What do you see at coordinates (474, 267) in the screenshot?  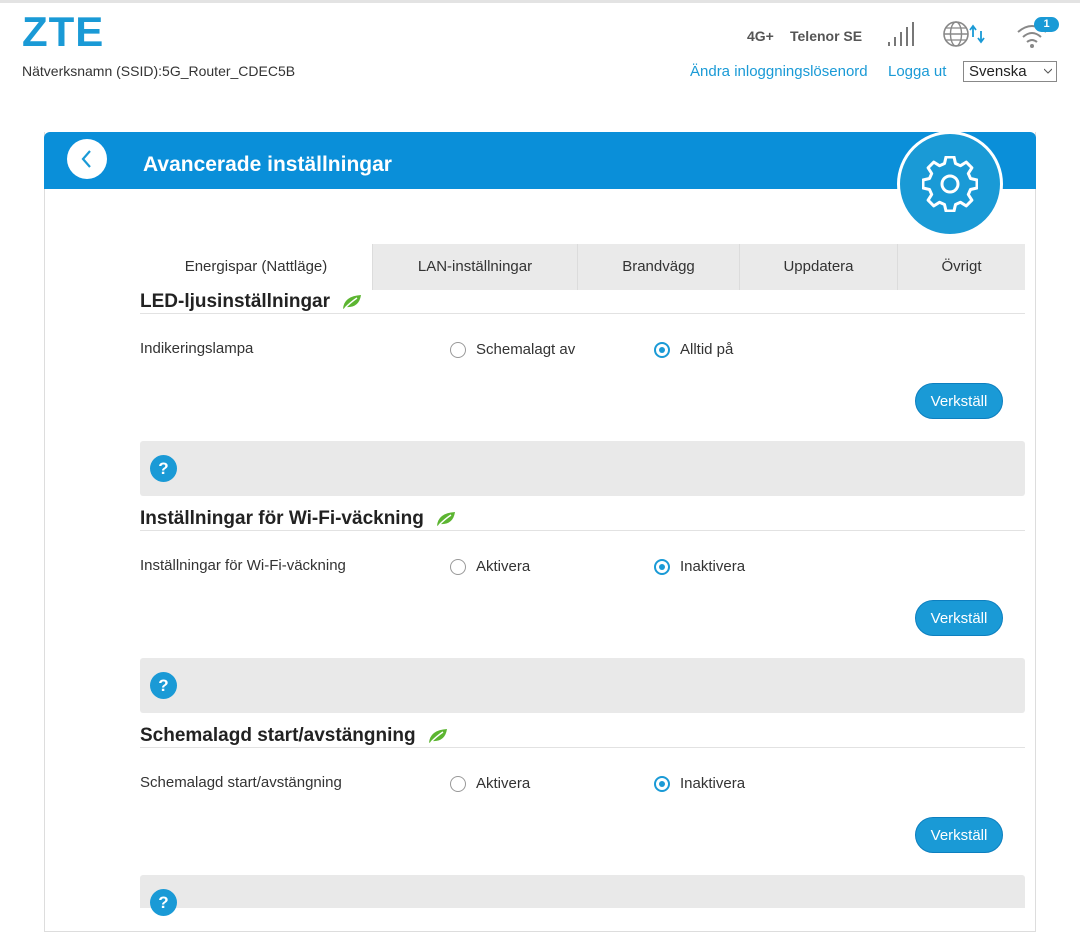 I see `tab-lan-settings: LAN-inställningar` at bounding box center [474, 267].